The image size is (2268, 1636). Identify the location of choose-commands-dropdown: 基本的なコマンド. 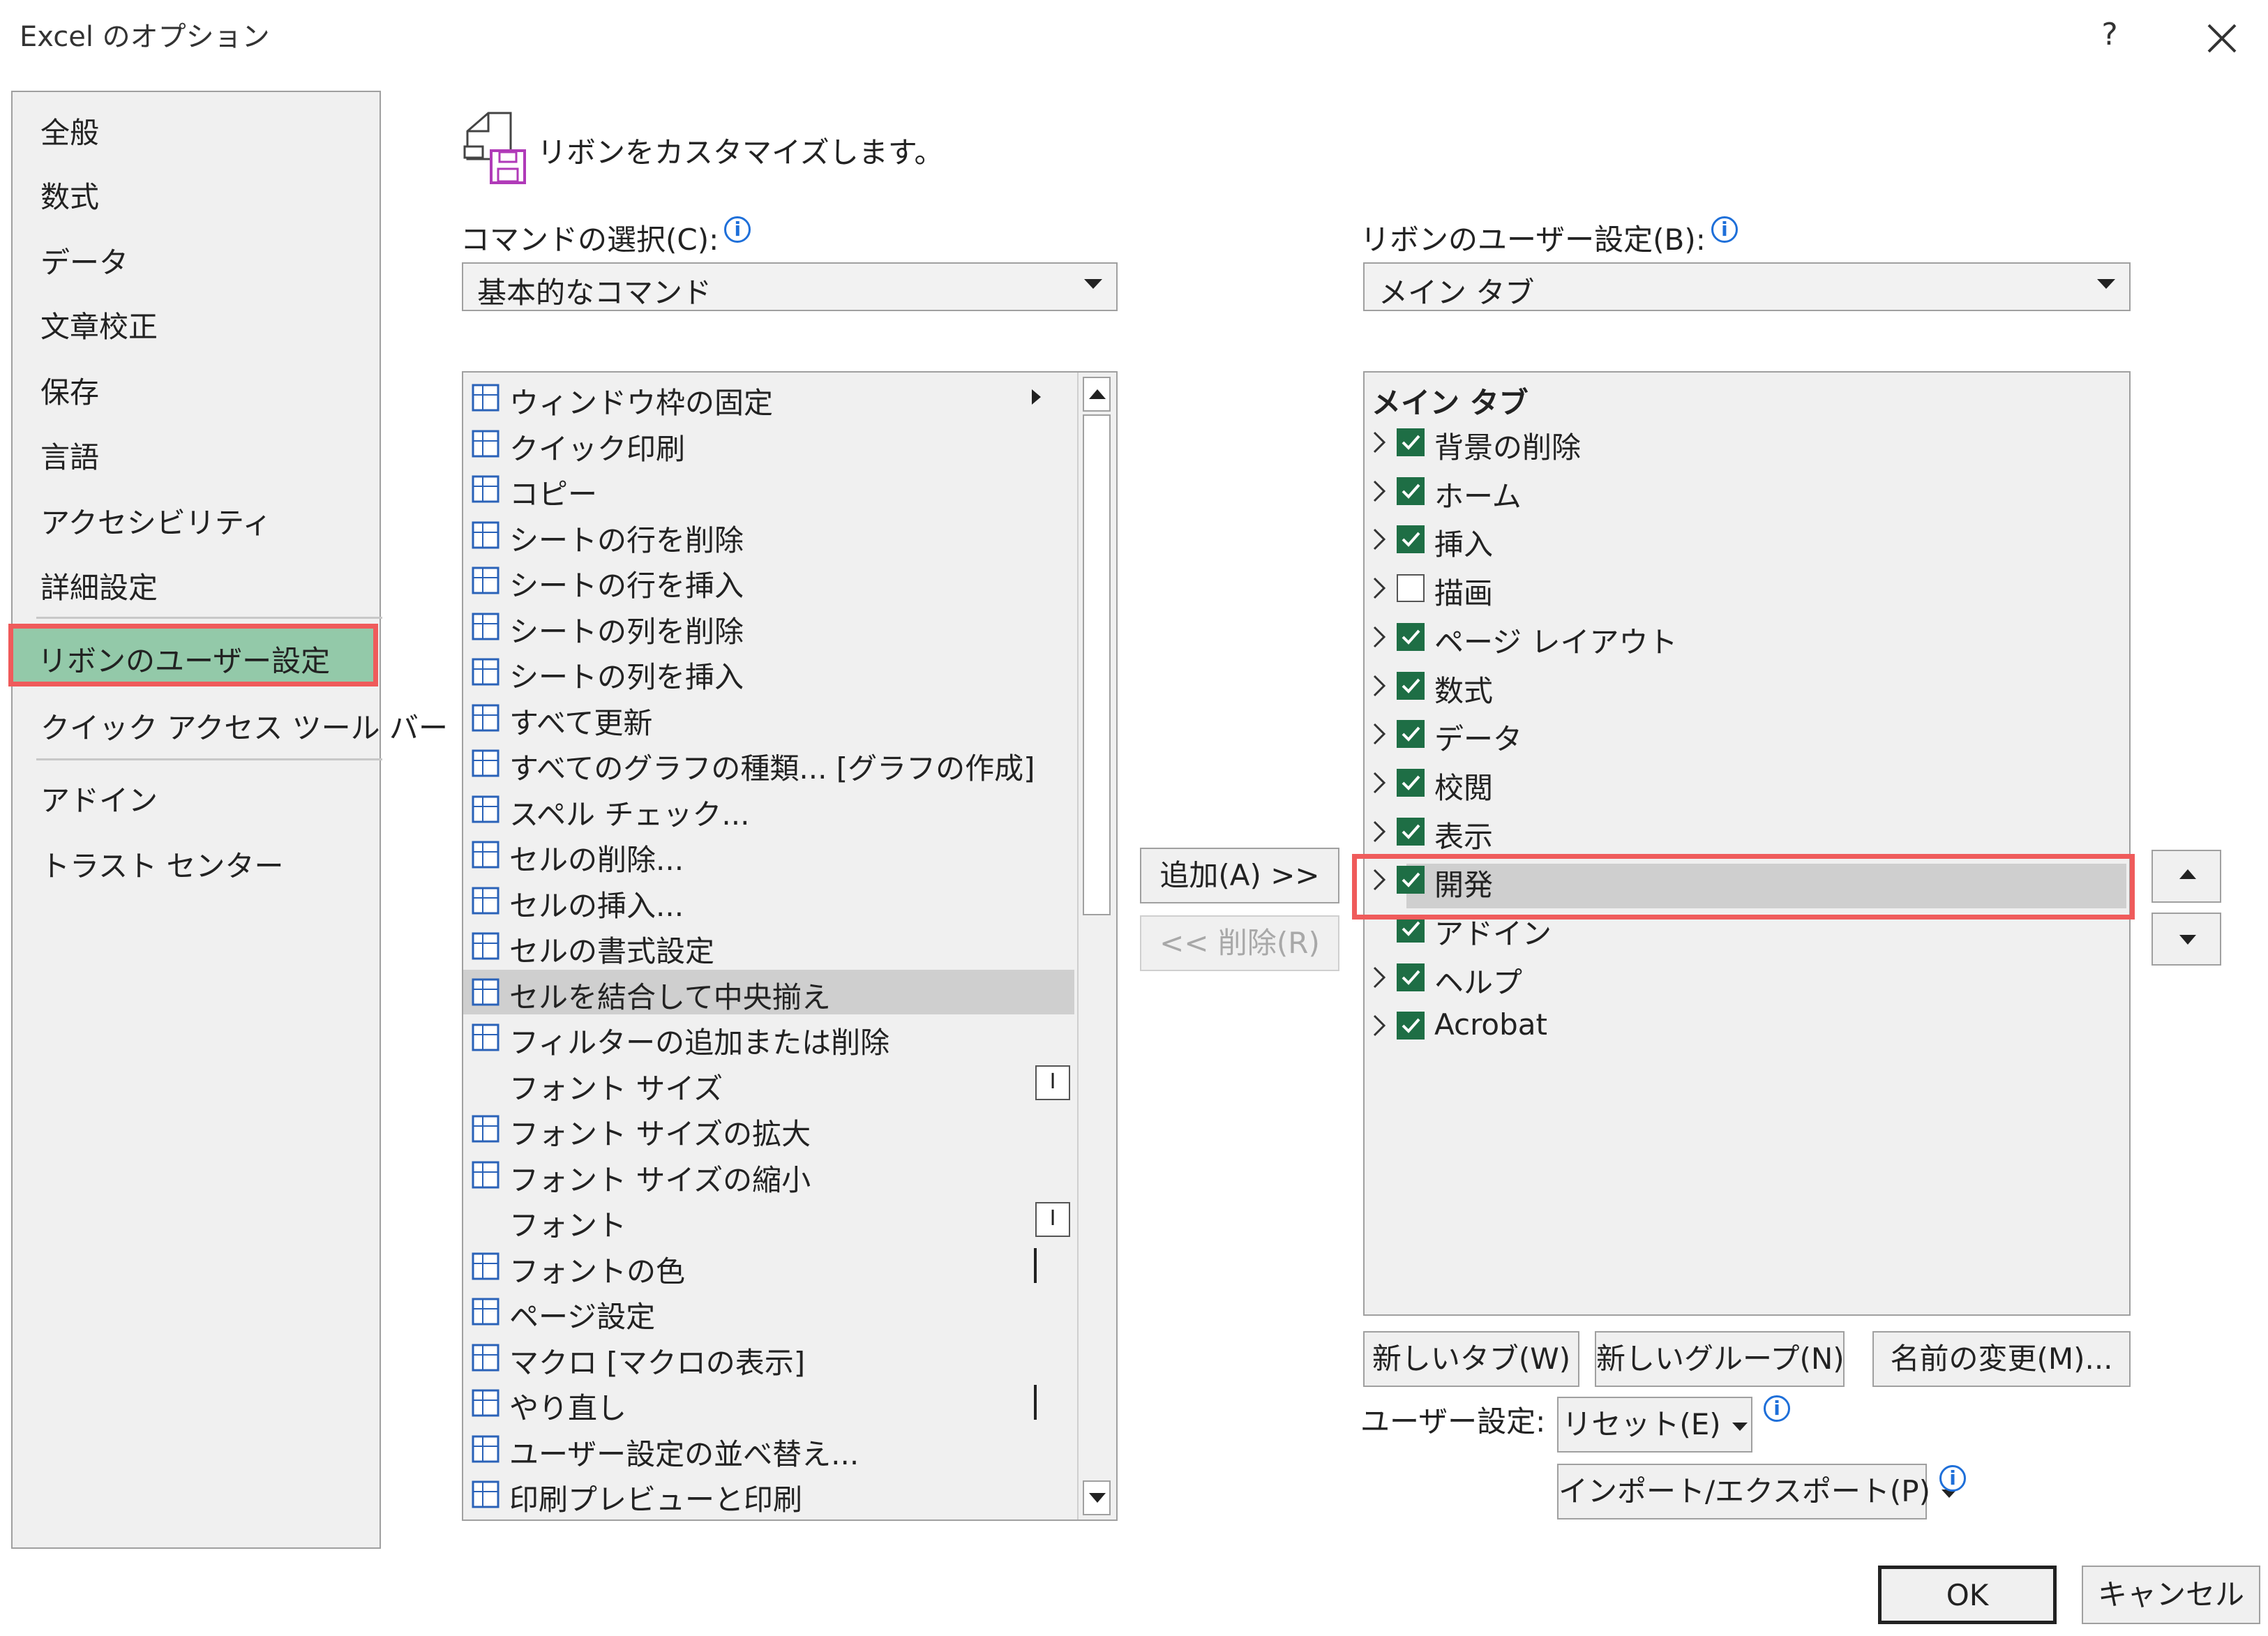
(790, 286).